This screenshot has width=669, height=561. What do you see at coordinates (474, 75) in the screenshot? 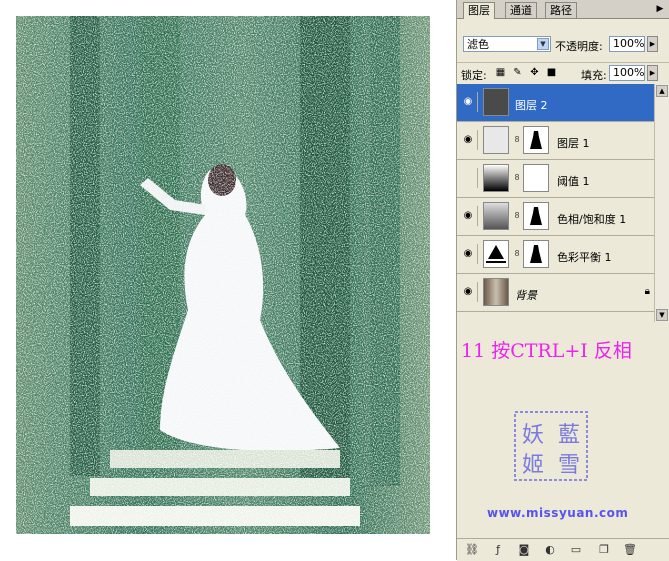
I see `lock-label: 锁定:` at bounding box center [474, 75].